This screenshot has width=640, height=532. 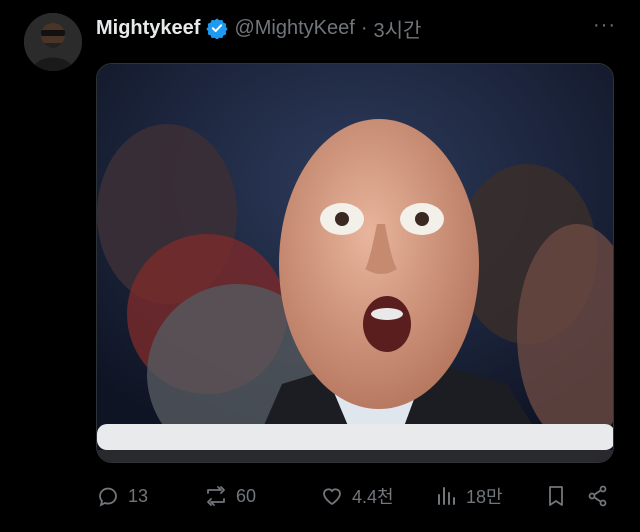 What do you see at coordinates (604, 25) in the screenshot?
I see `more-options-button: ···` at bounding box center [604, 25].